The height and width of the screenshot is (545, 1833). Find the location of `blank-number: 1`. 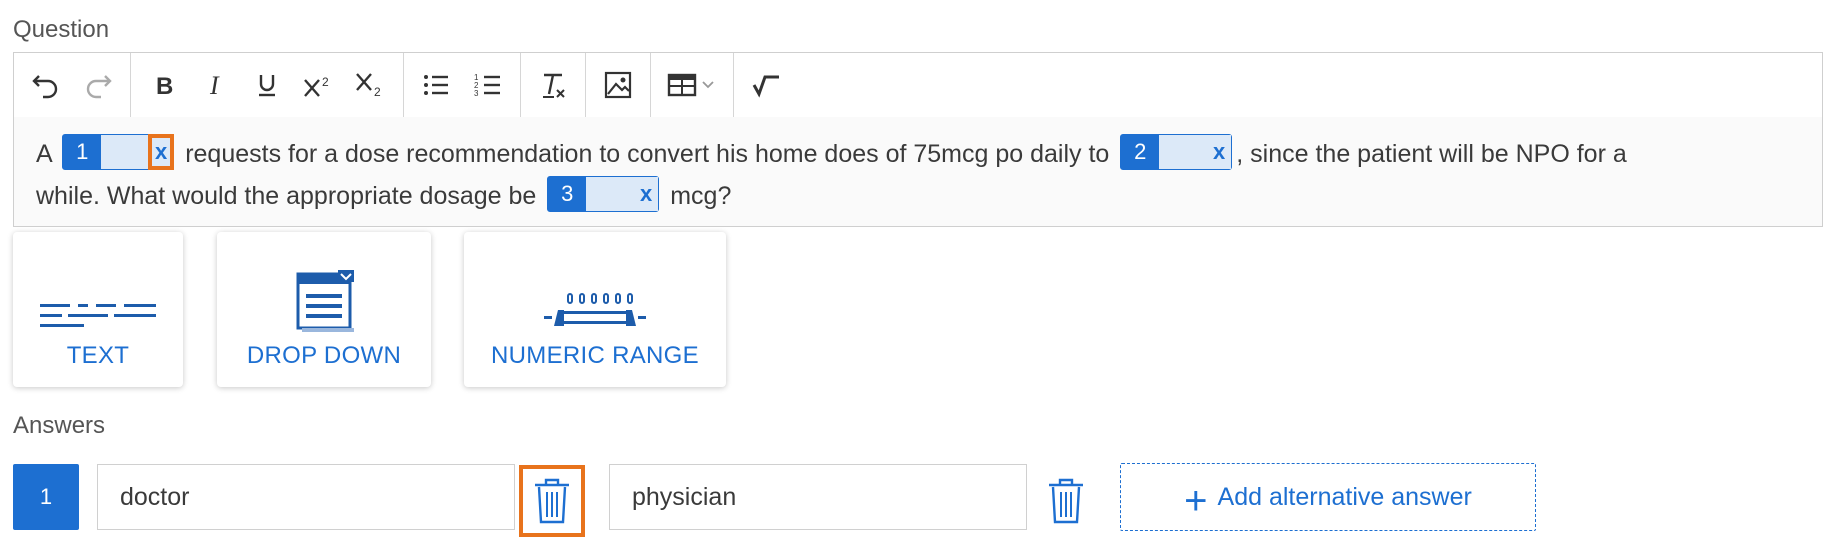

blank-number: 1 is located at coordinates (82, 152).